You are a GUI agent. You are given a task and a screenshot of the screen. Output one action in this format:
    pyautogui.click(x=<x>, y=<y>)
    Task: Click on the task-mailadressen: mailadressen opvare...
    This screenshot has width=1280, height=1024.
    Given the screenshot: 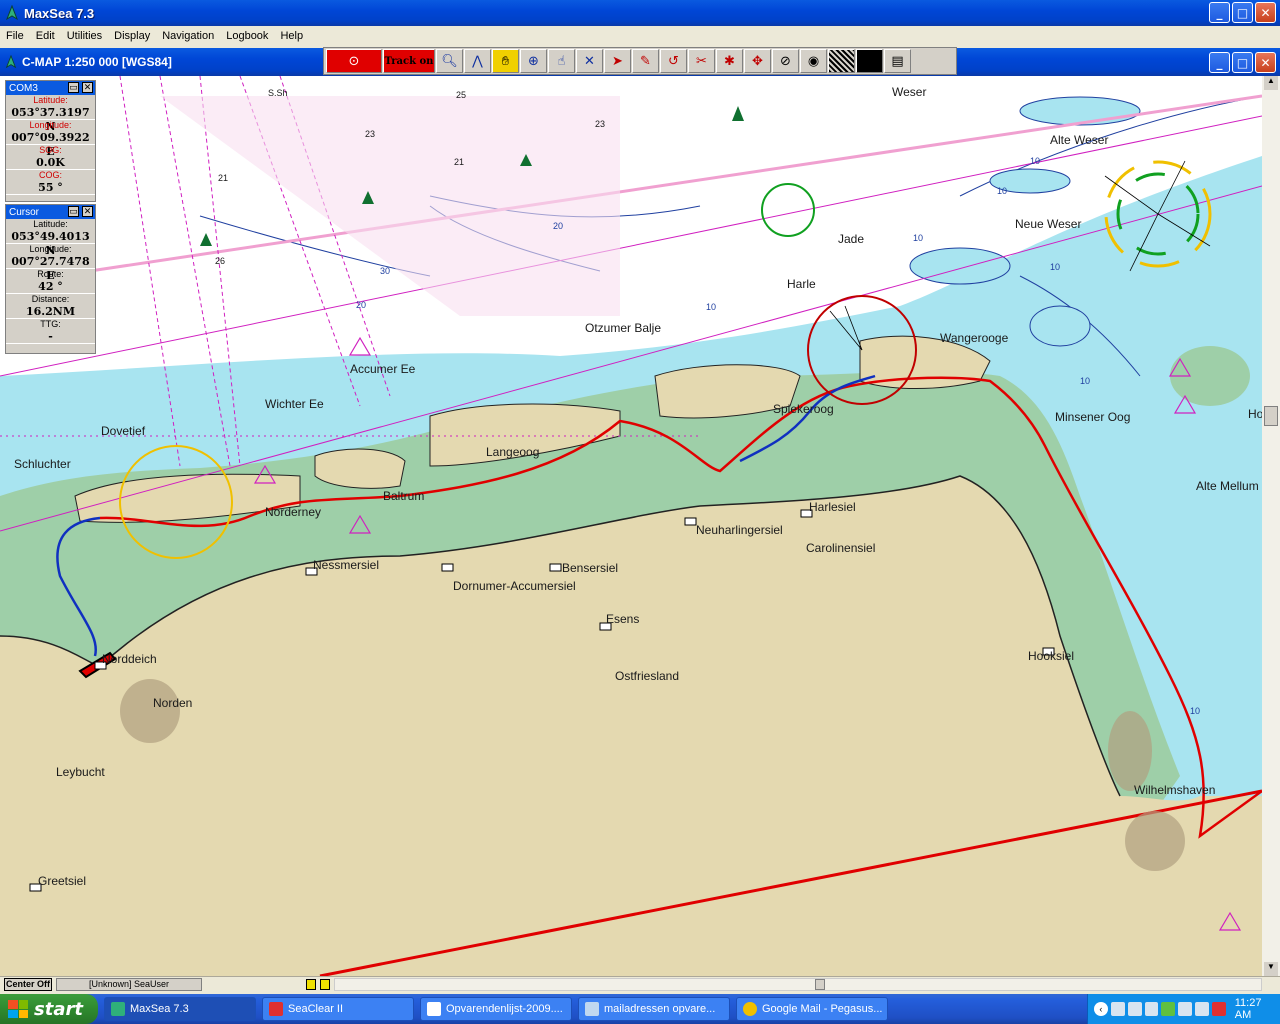 What is the action you would take?
    pyautogui.click(x=654, y=1009)
    